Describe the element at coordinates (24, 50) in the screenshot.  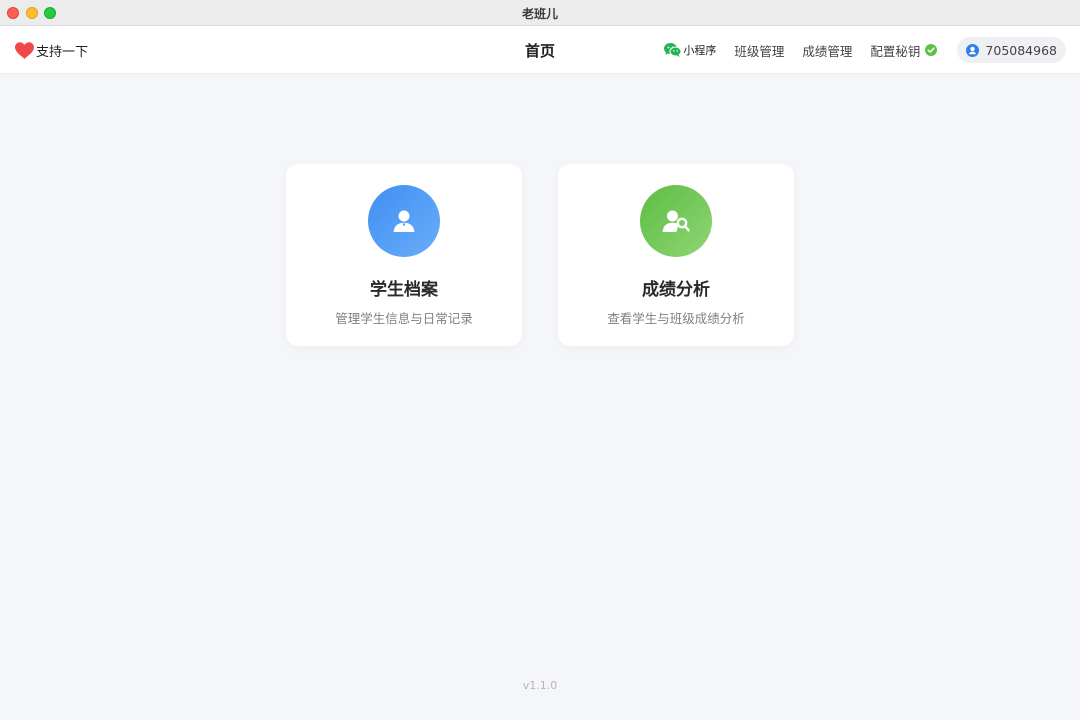
I see `heart-icon` at that location.